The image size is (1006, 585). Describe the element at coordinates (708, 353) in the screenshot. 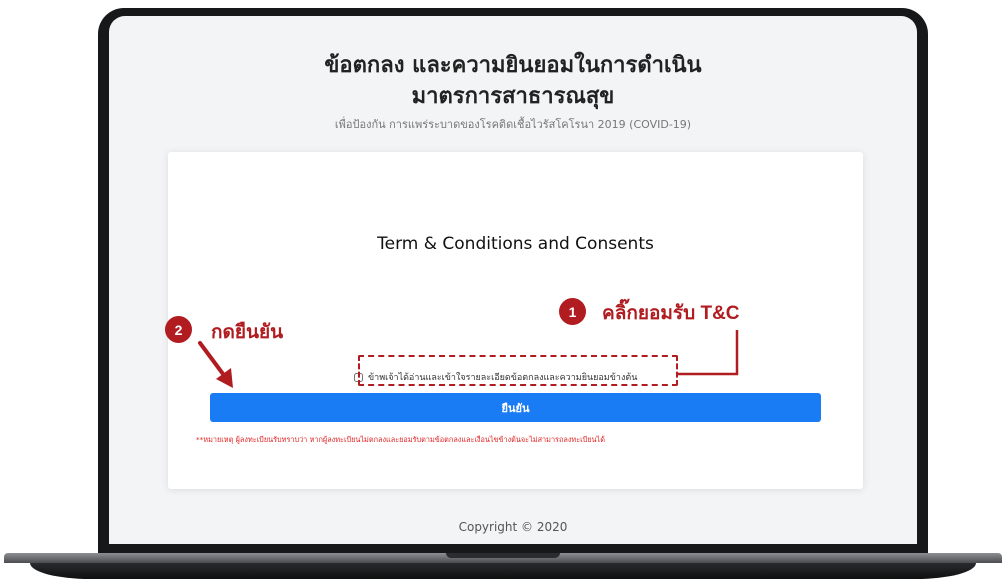

I see `step1-connector-line` at that location.